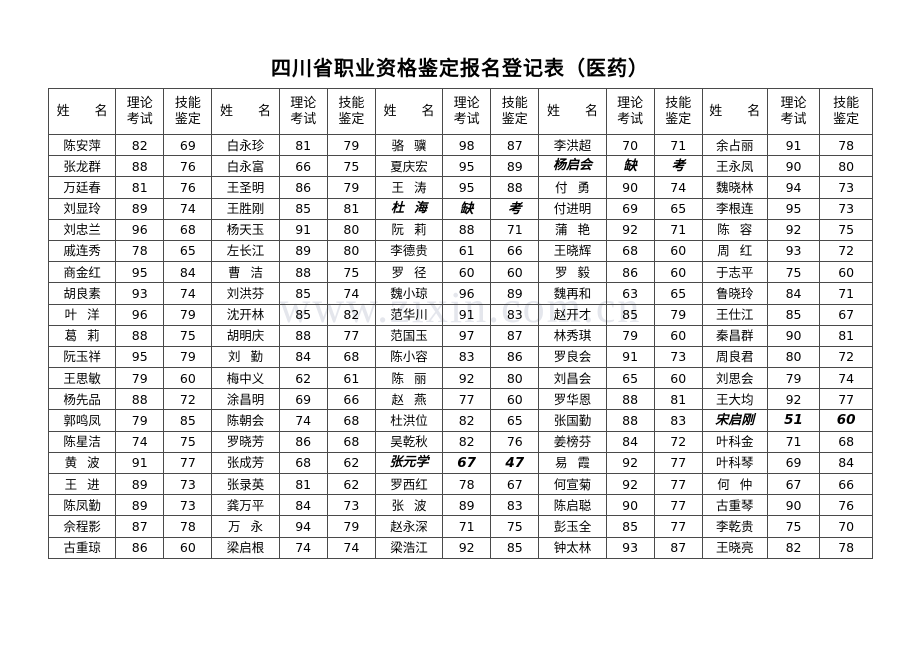 The width and height of the screenshot is (920, 651). What do you see at coordinates (630, 293) in the screenshot?
I see `cell-theory-score: 63` at bounding box center [630, 293].